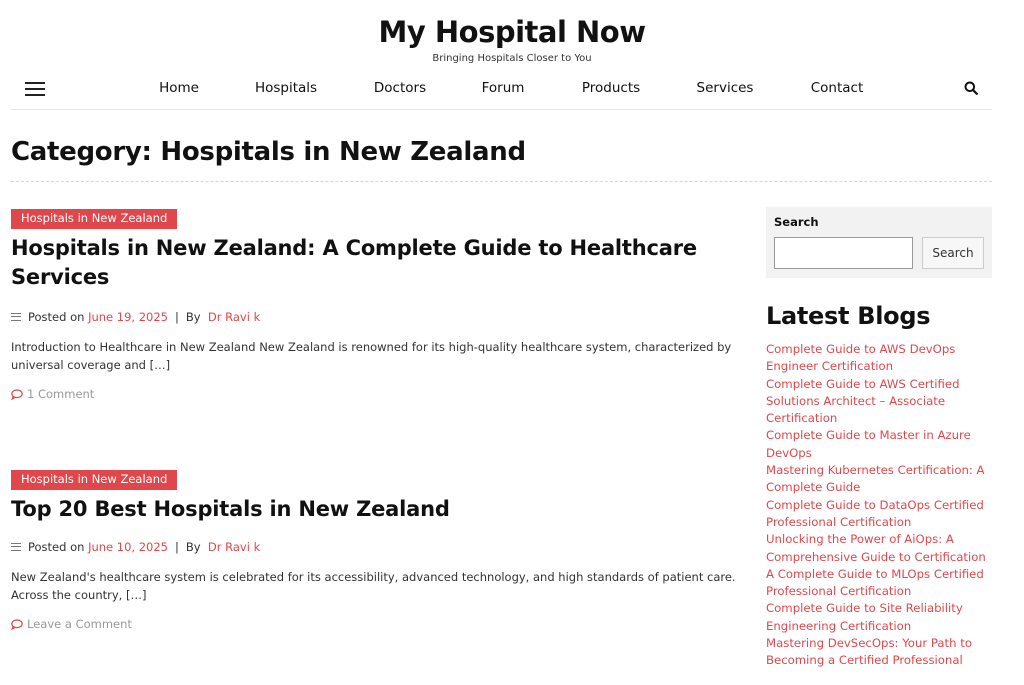 The width and height of the screenshot is (1024, 685). Describe the element at coordinates (268, 152) in the screenshot. I see `page-title: Category: Hospitals in New Zealand` at that location.